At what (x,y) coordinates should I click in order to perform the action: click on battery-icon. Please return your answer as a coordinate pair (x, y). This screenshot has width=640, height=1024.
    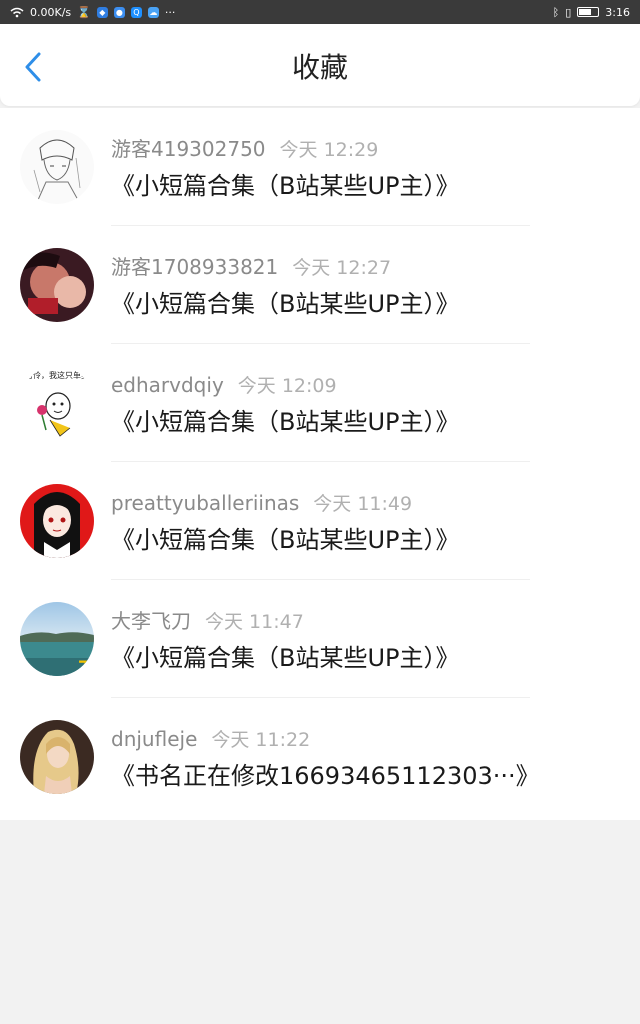
    Looking at the image, I should click on (588, 12).